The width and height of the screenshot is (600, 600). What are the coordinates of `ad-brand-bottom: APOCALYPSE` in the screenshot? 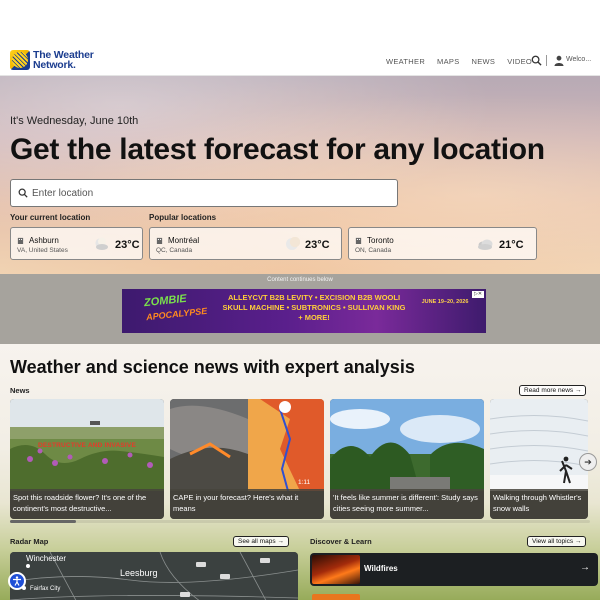 It's located at (176, 314).